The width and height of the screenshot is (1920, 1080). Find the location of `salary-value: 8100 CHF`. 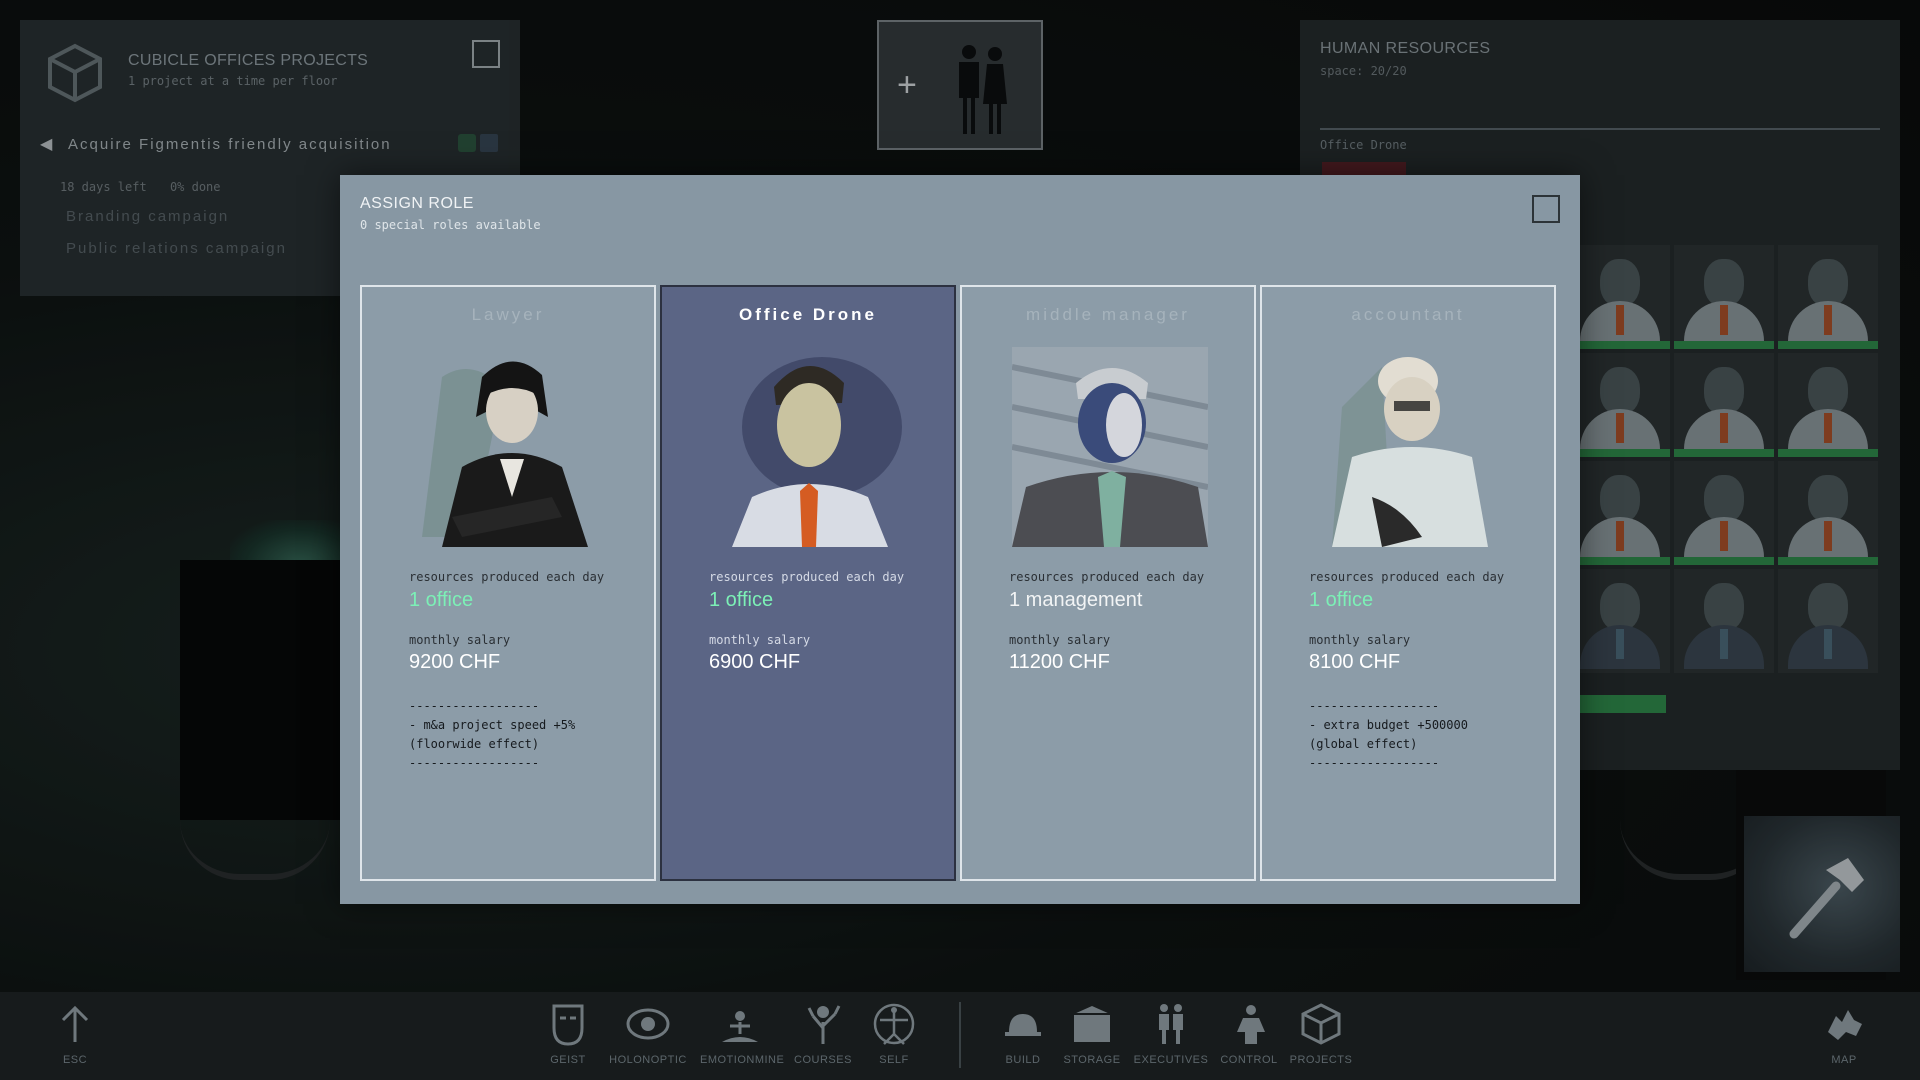

salary-value: 8100 CHF is located at coordinates (1355, 662).